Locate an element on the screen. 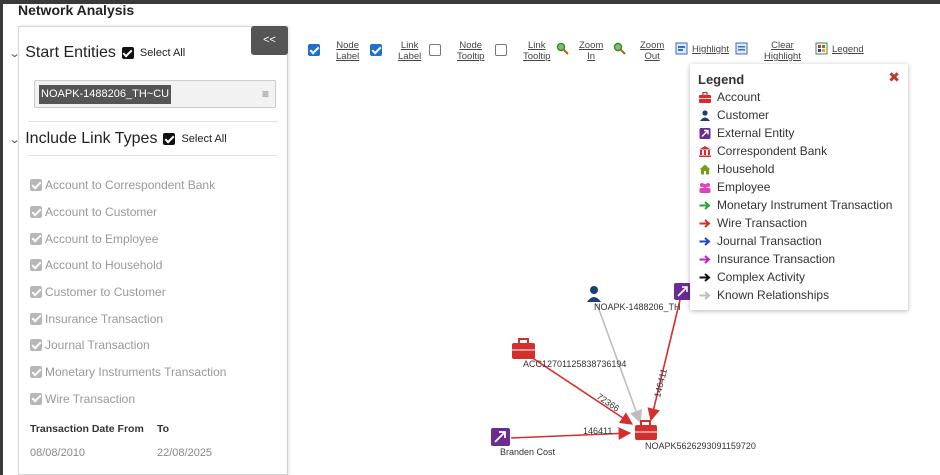 The height and width of the screenshot is (475, 940). legend-item: Complex Activity is located at coordinates (795, 277).